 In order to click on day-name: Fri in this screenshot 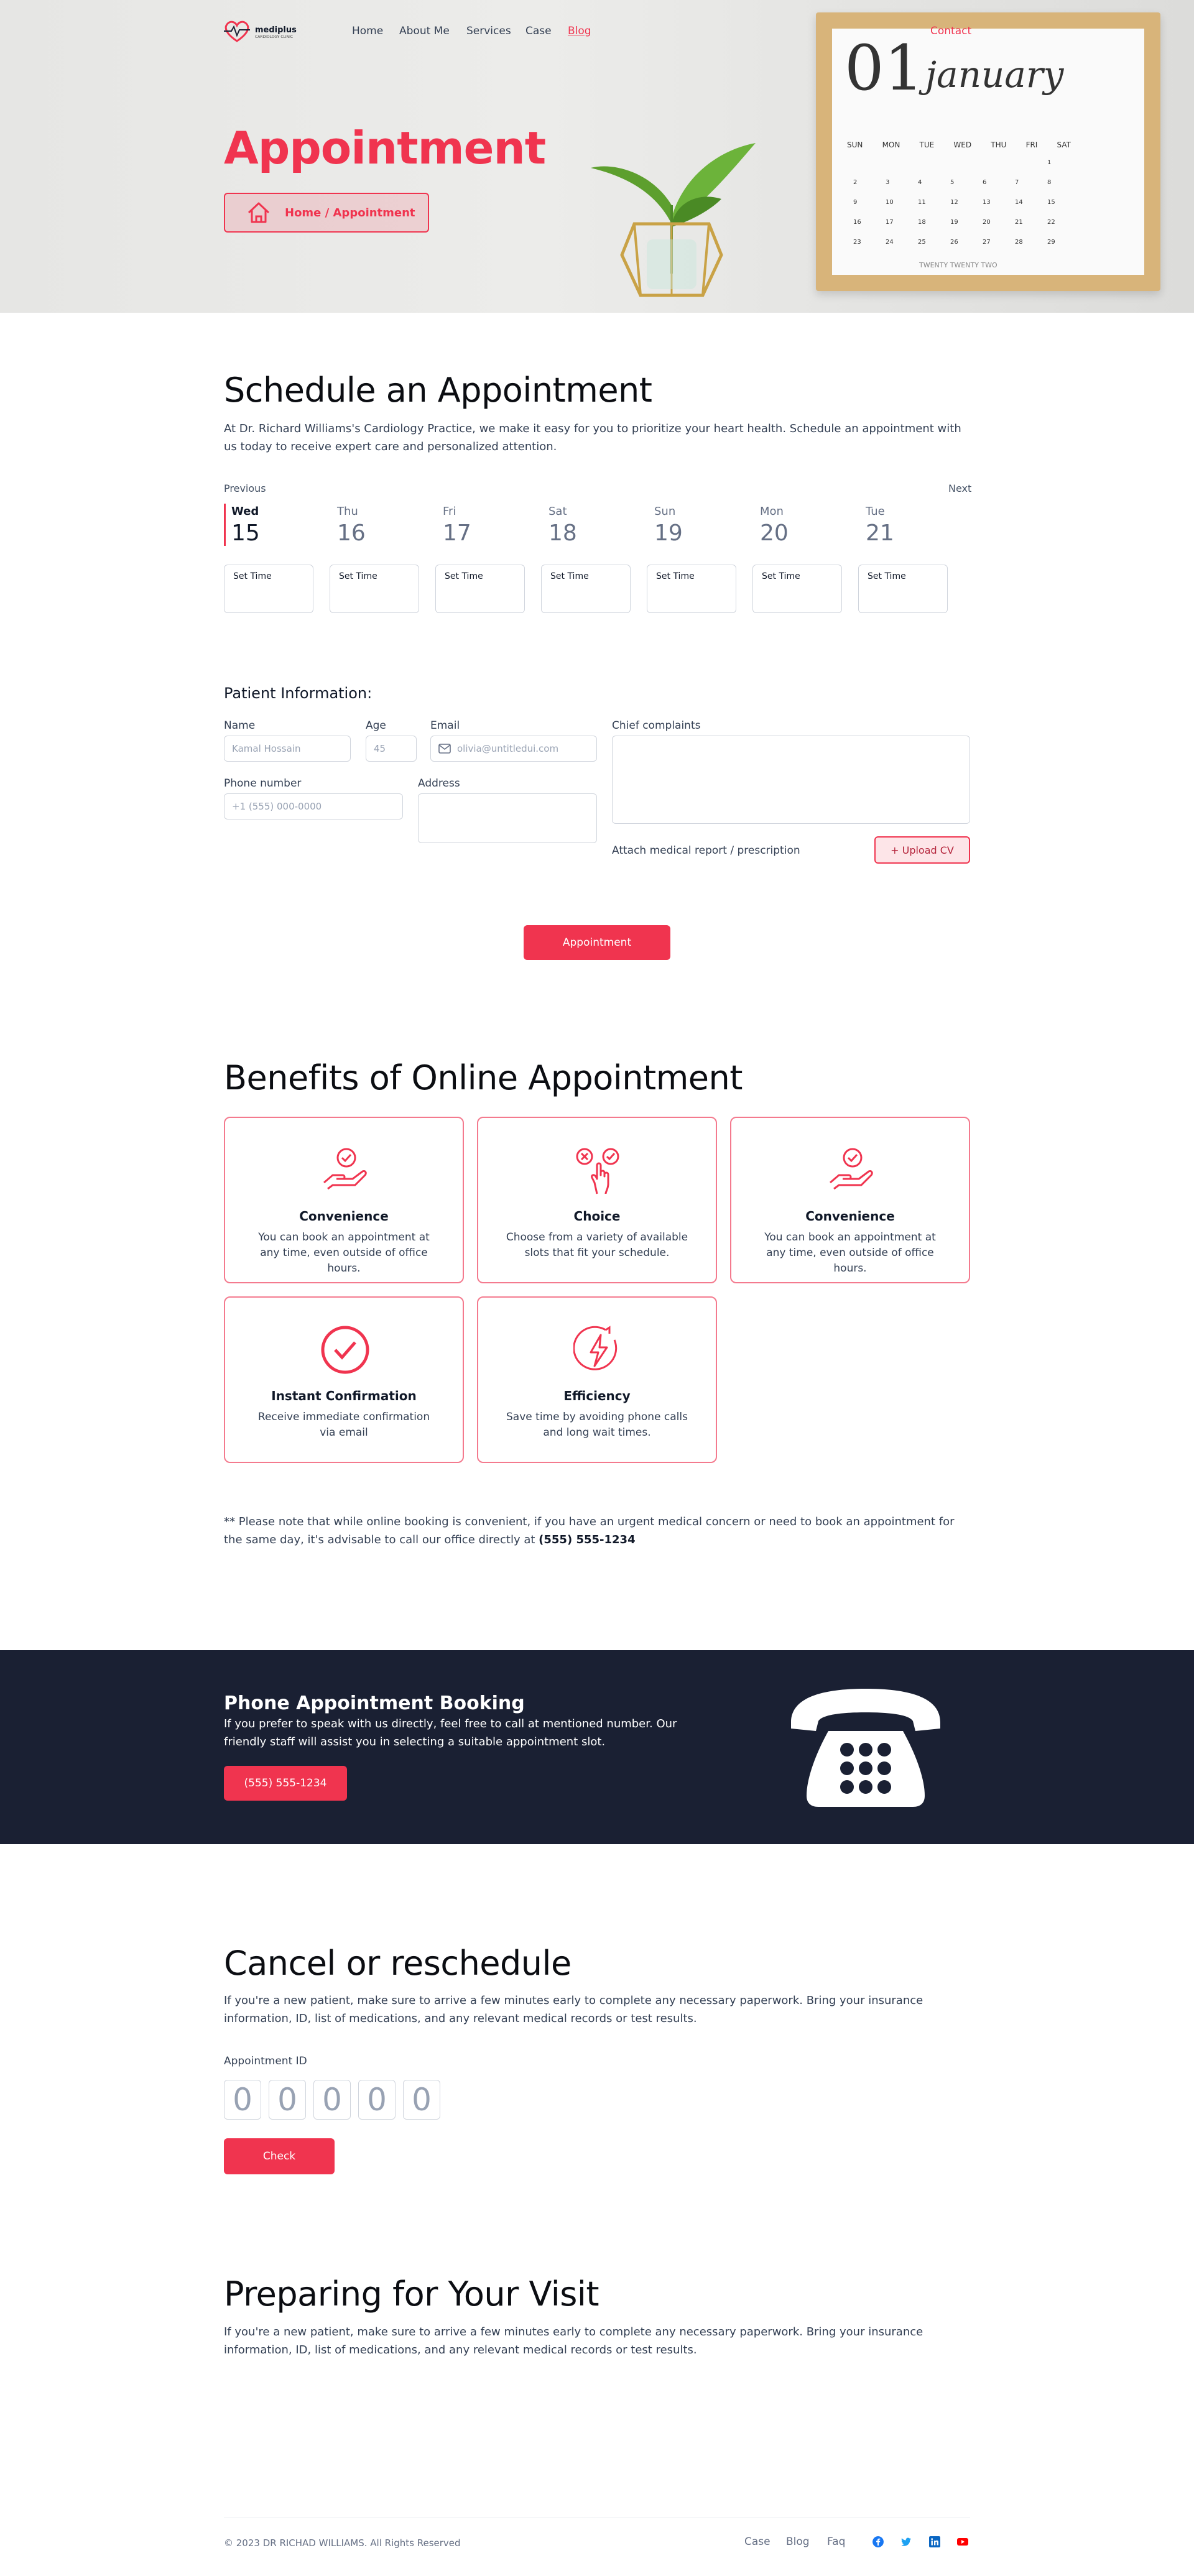, I will do `click(449, 511)`.